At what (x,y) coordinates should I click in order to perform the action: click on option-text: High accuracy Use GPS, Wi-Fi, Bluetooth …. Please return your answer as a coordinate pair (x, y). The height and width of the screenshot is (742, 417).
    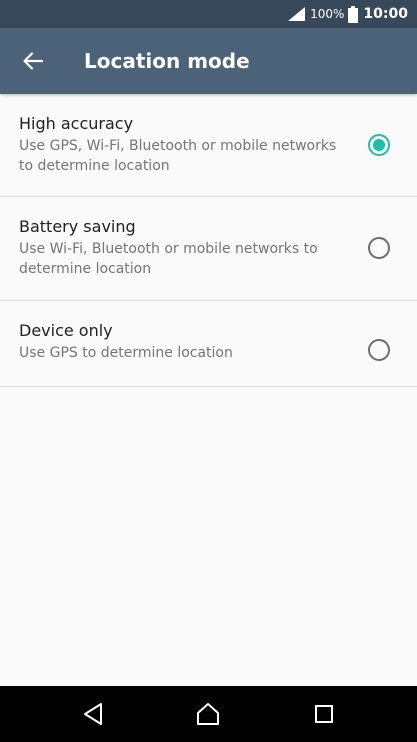
    Looking at the image, I should click on (184, 144).